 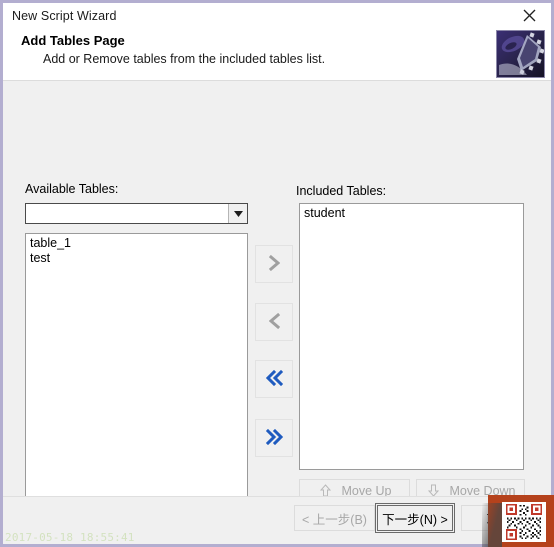 I want to click on list-item: table_1, so click(x=136, y=243).